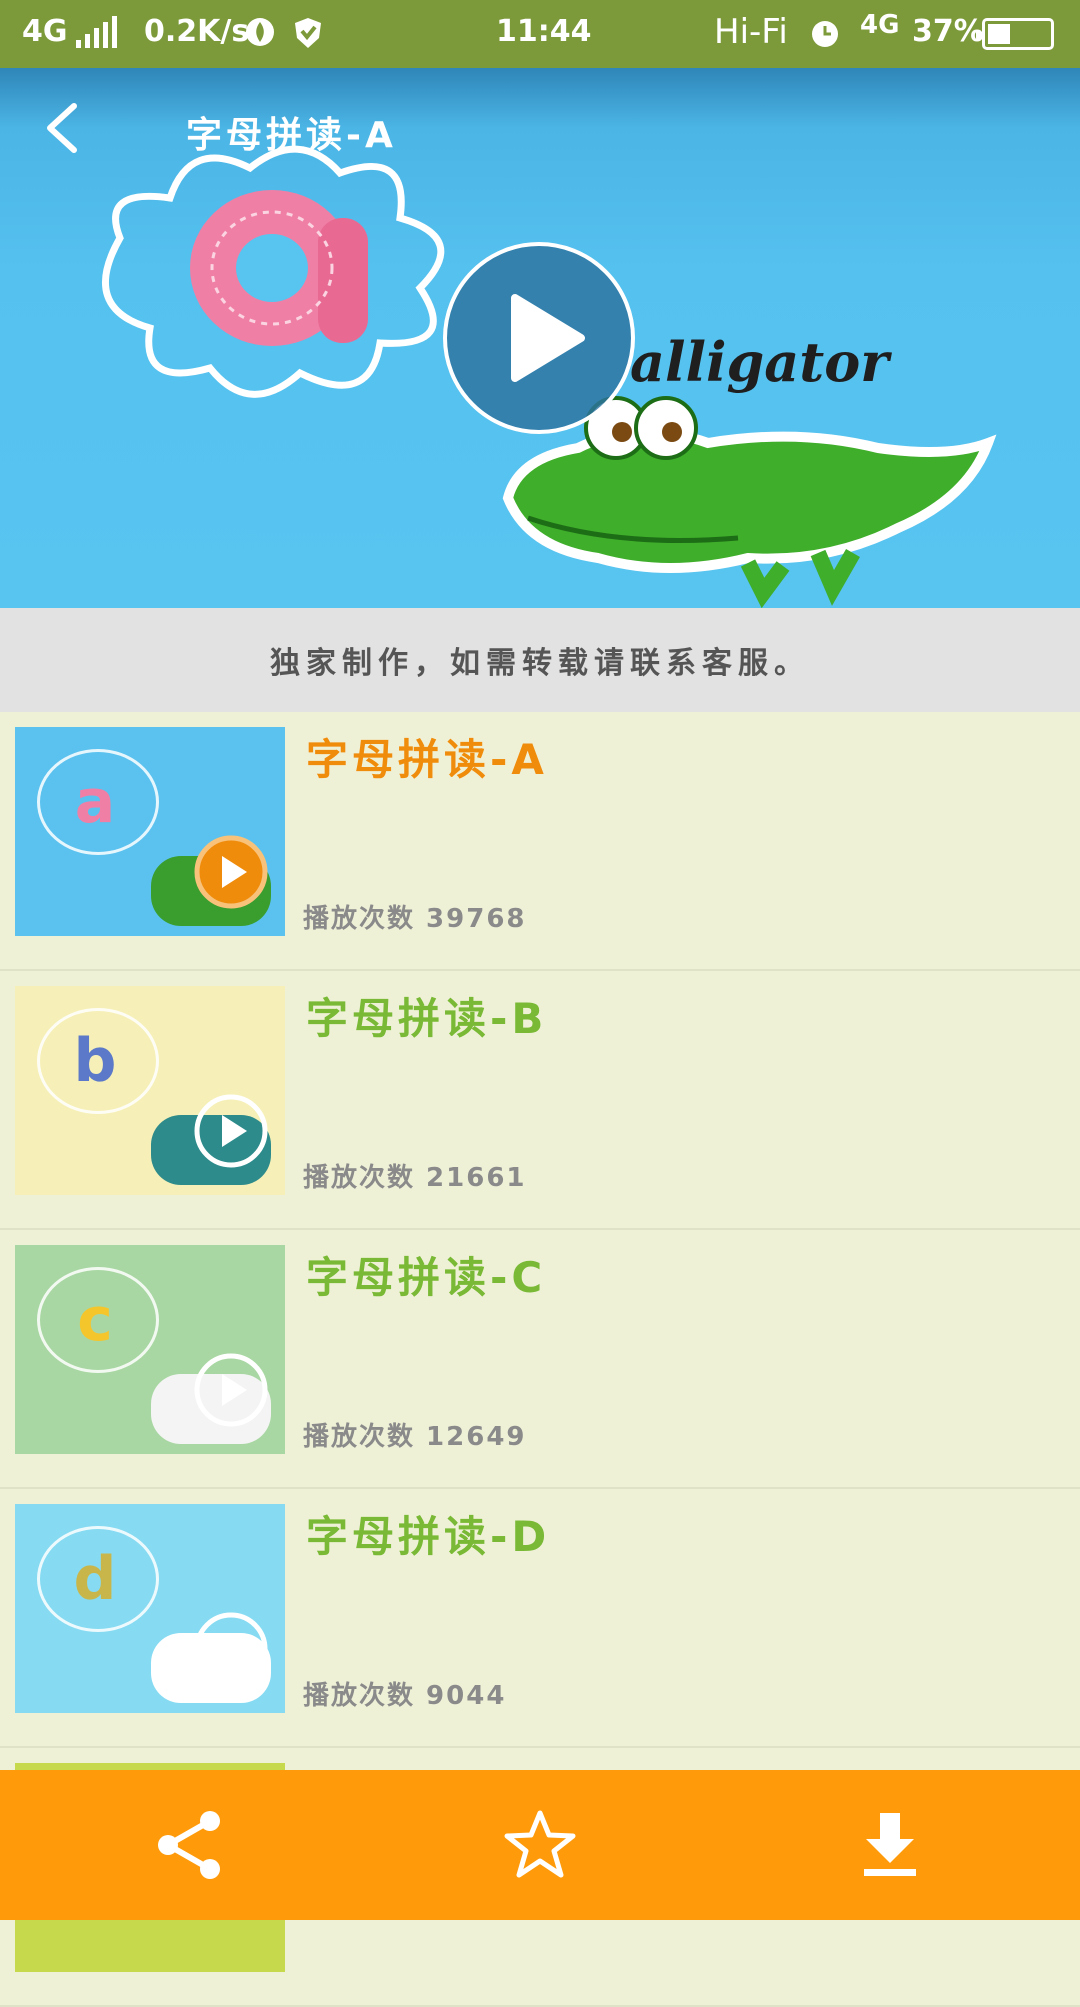  I want to click on video-list-item: d 字母拼读-D 播放次数 9044, so click(540, 1618).